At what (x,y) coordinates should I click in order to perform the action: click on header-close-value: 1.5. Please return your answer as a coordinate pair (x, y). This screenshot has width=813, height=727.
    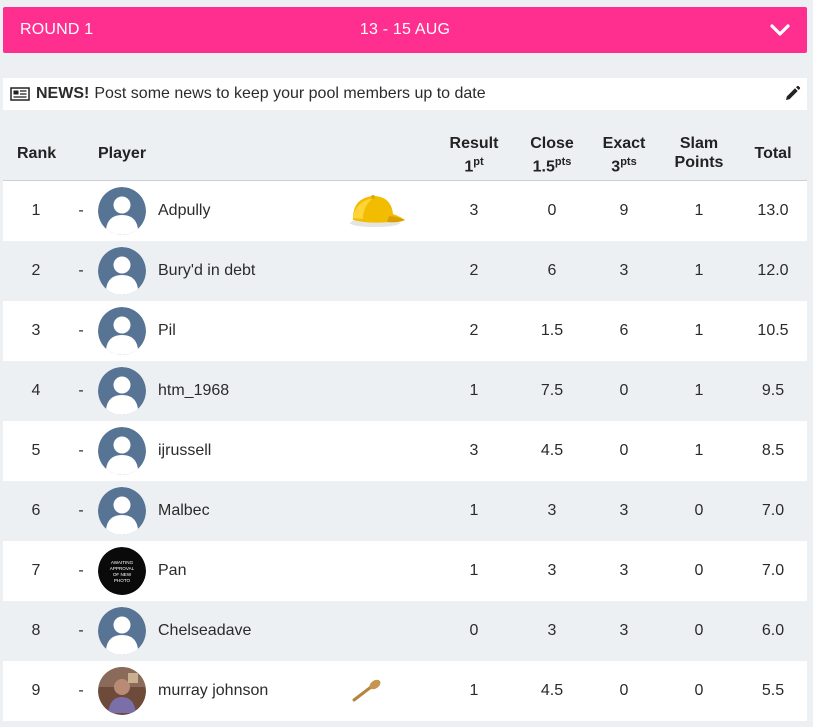
    Looking at the image, I should click on (543, 167).